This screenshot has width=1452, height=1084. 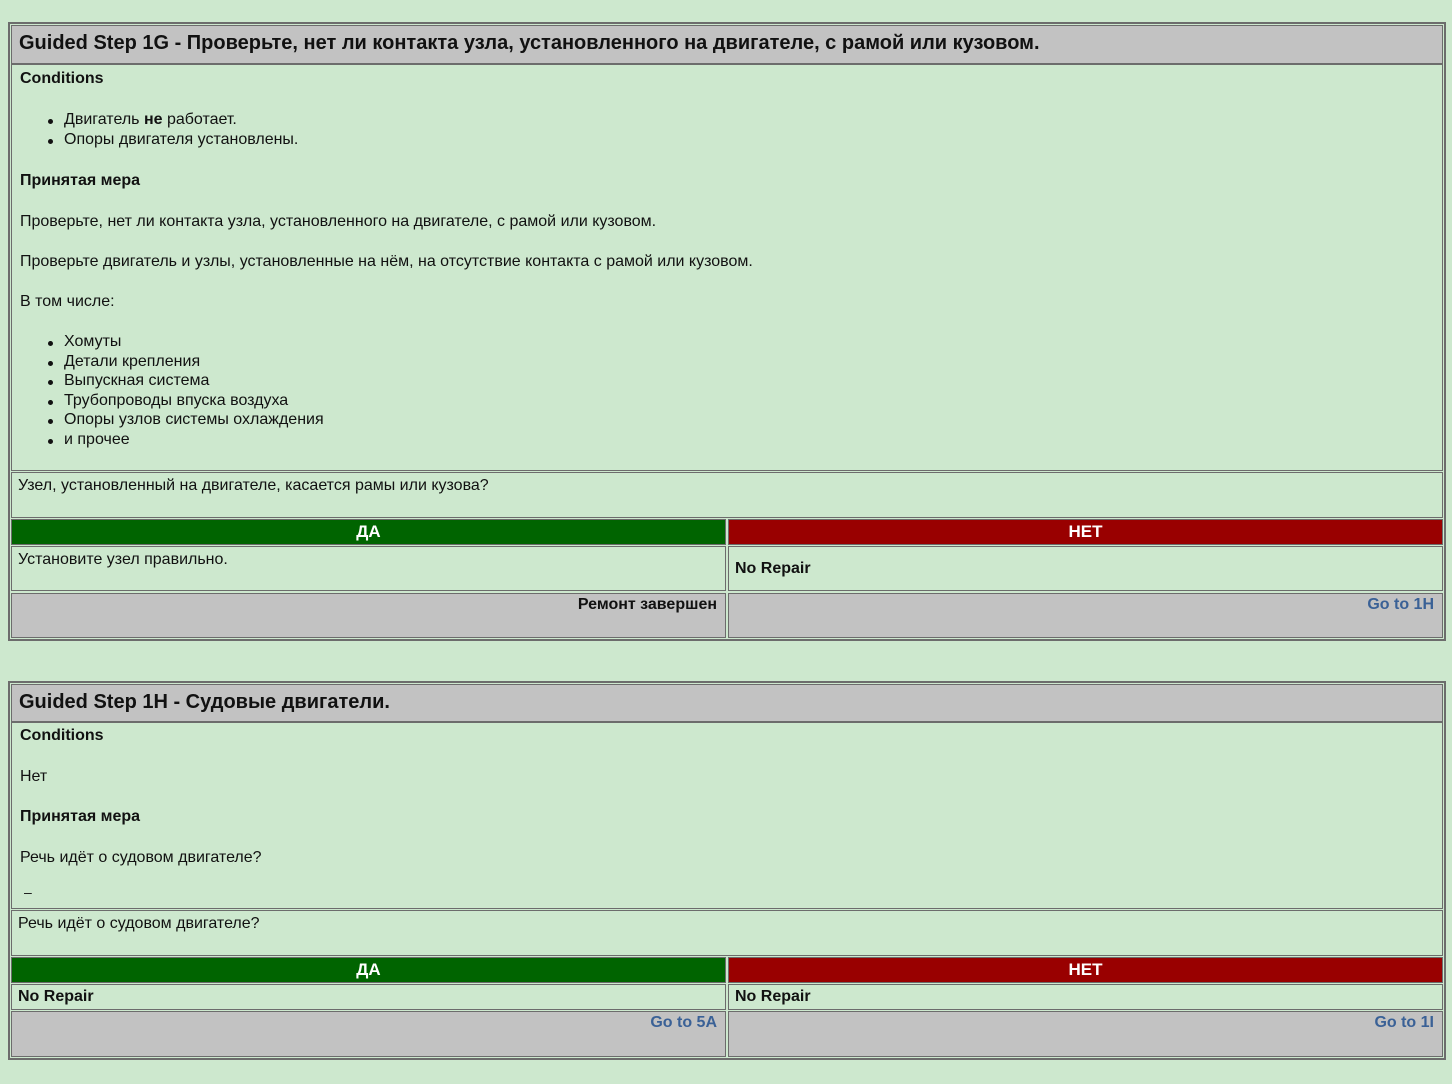 I want to click on condition-item: Двигатель не работает., so click(x=159, y=120).